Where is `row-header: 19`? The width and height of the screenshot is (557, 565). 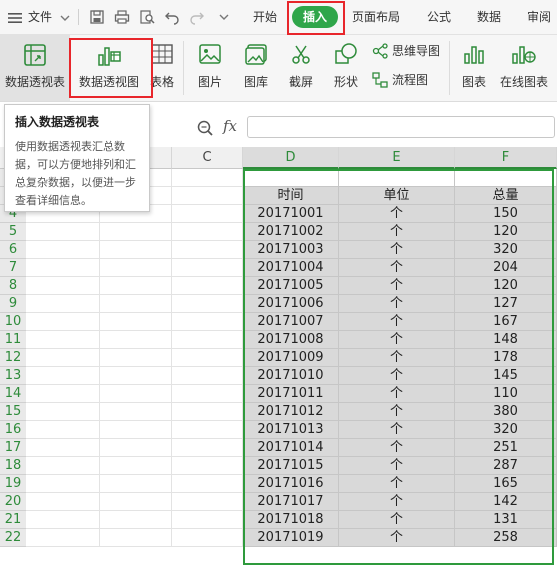
row-header: 19 is located at coordinates (13, 484).